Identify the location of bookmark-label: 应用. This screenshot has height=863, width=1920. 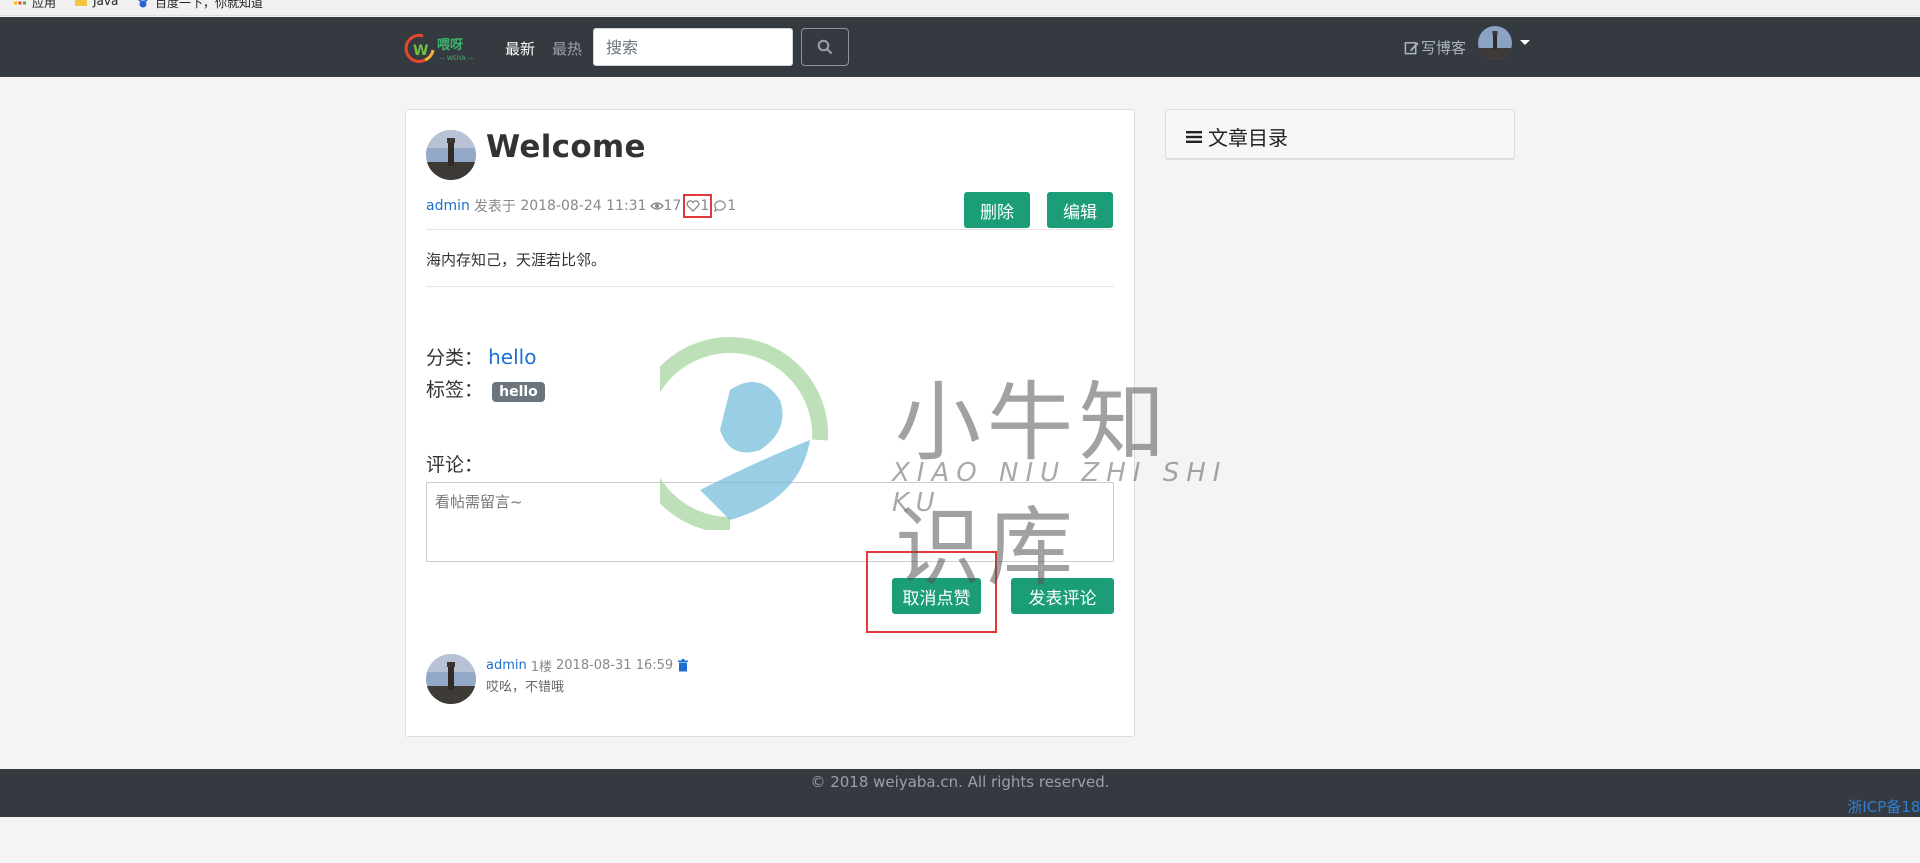
(44, 5).